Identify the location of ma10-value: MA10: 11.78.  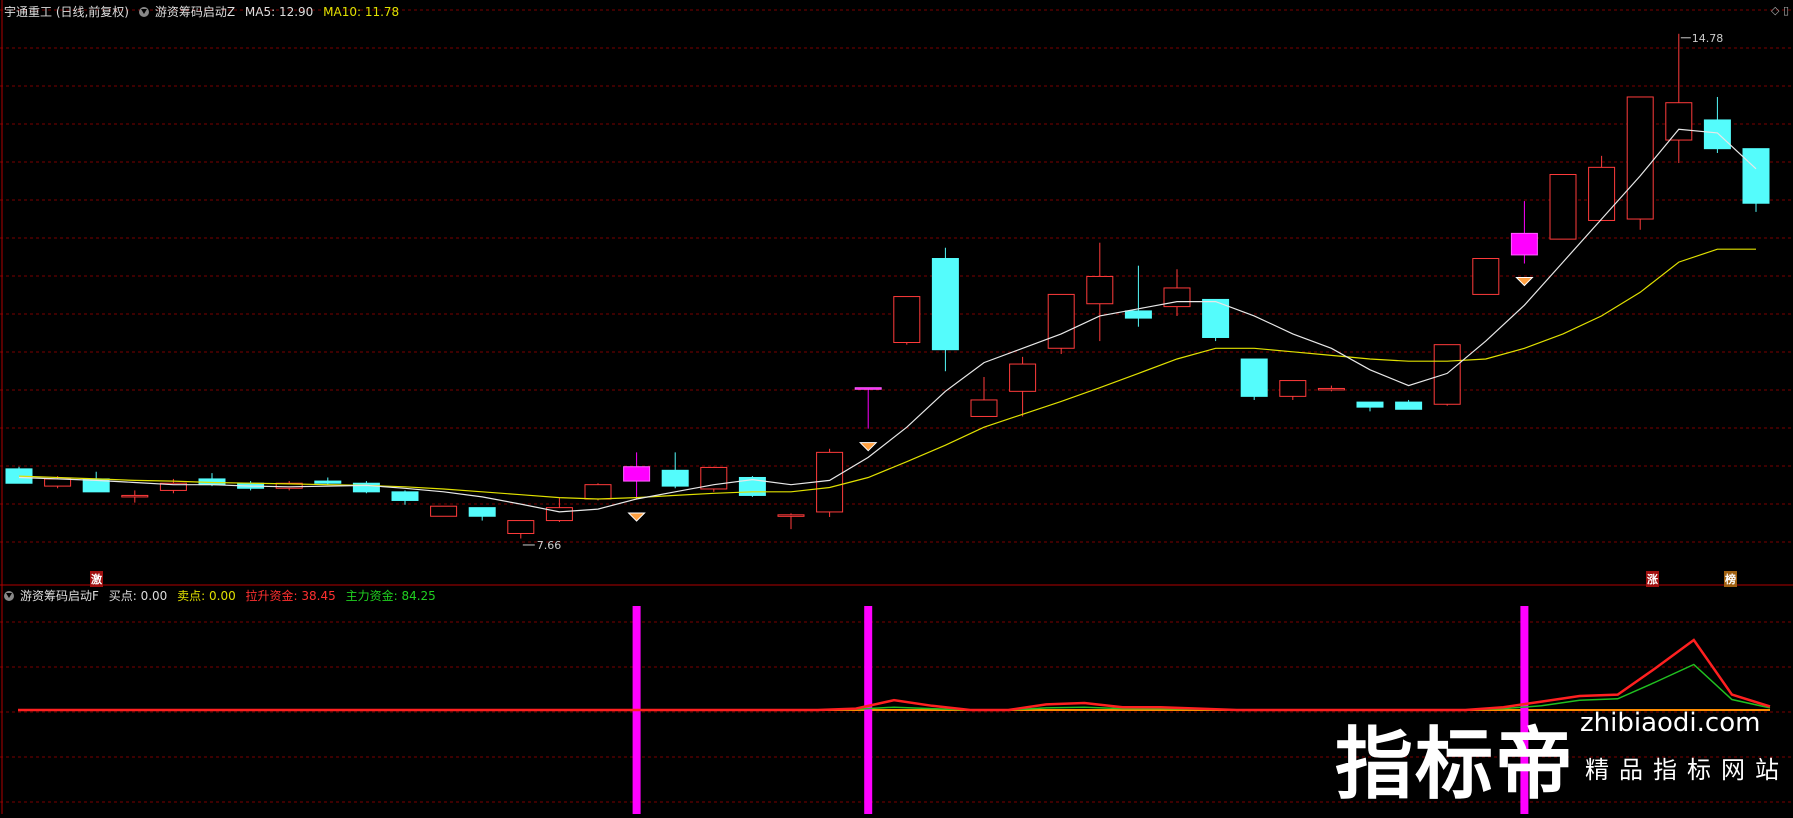
(361, 12).